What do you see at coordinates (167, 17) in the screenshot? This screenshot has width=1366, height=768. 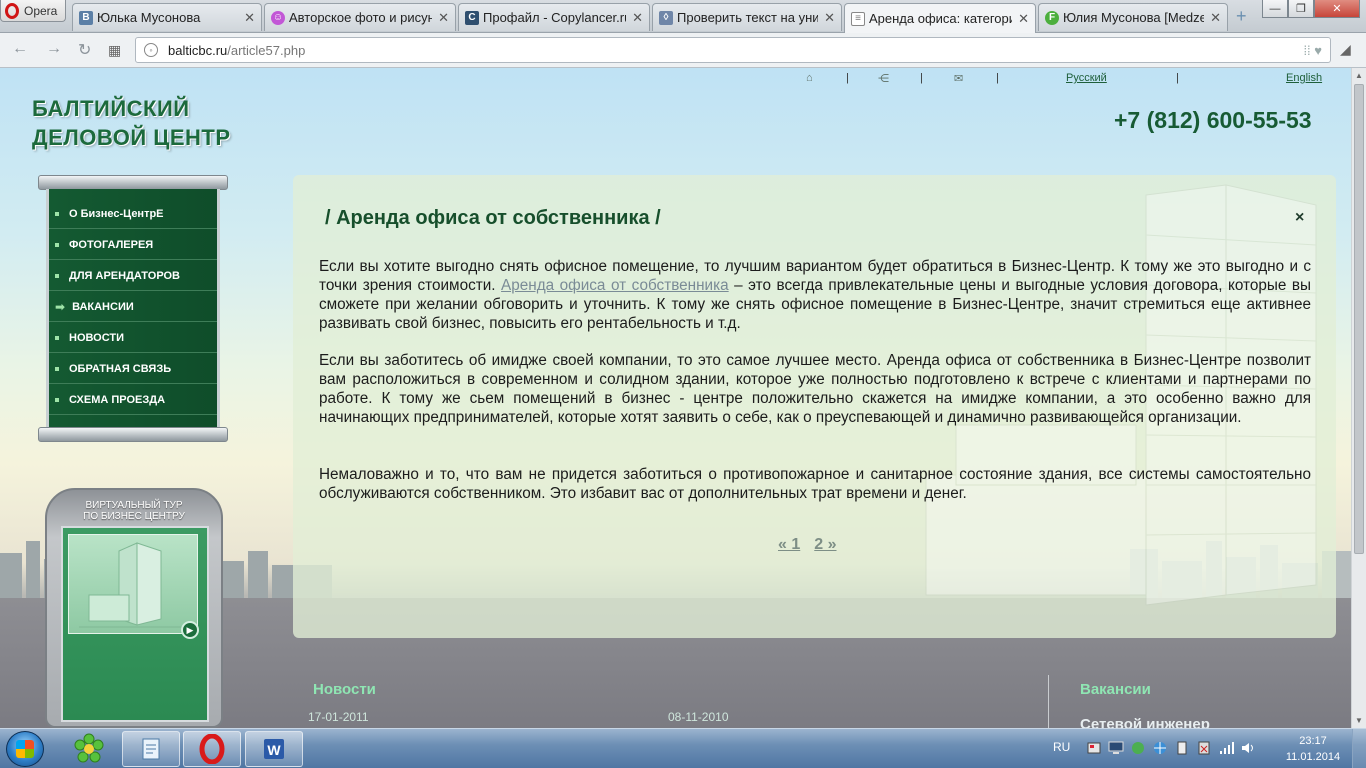 I see `browser-tab: B Юлька Мусонова ✕` at bounding box center [167, 17].